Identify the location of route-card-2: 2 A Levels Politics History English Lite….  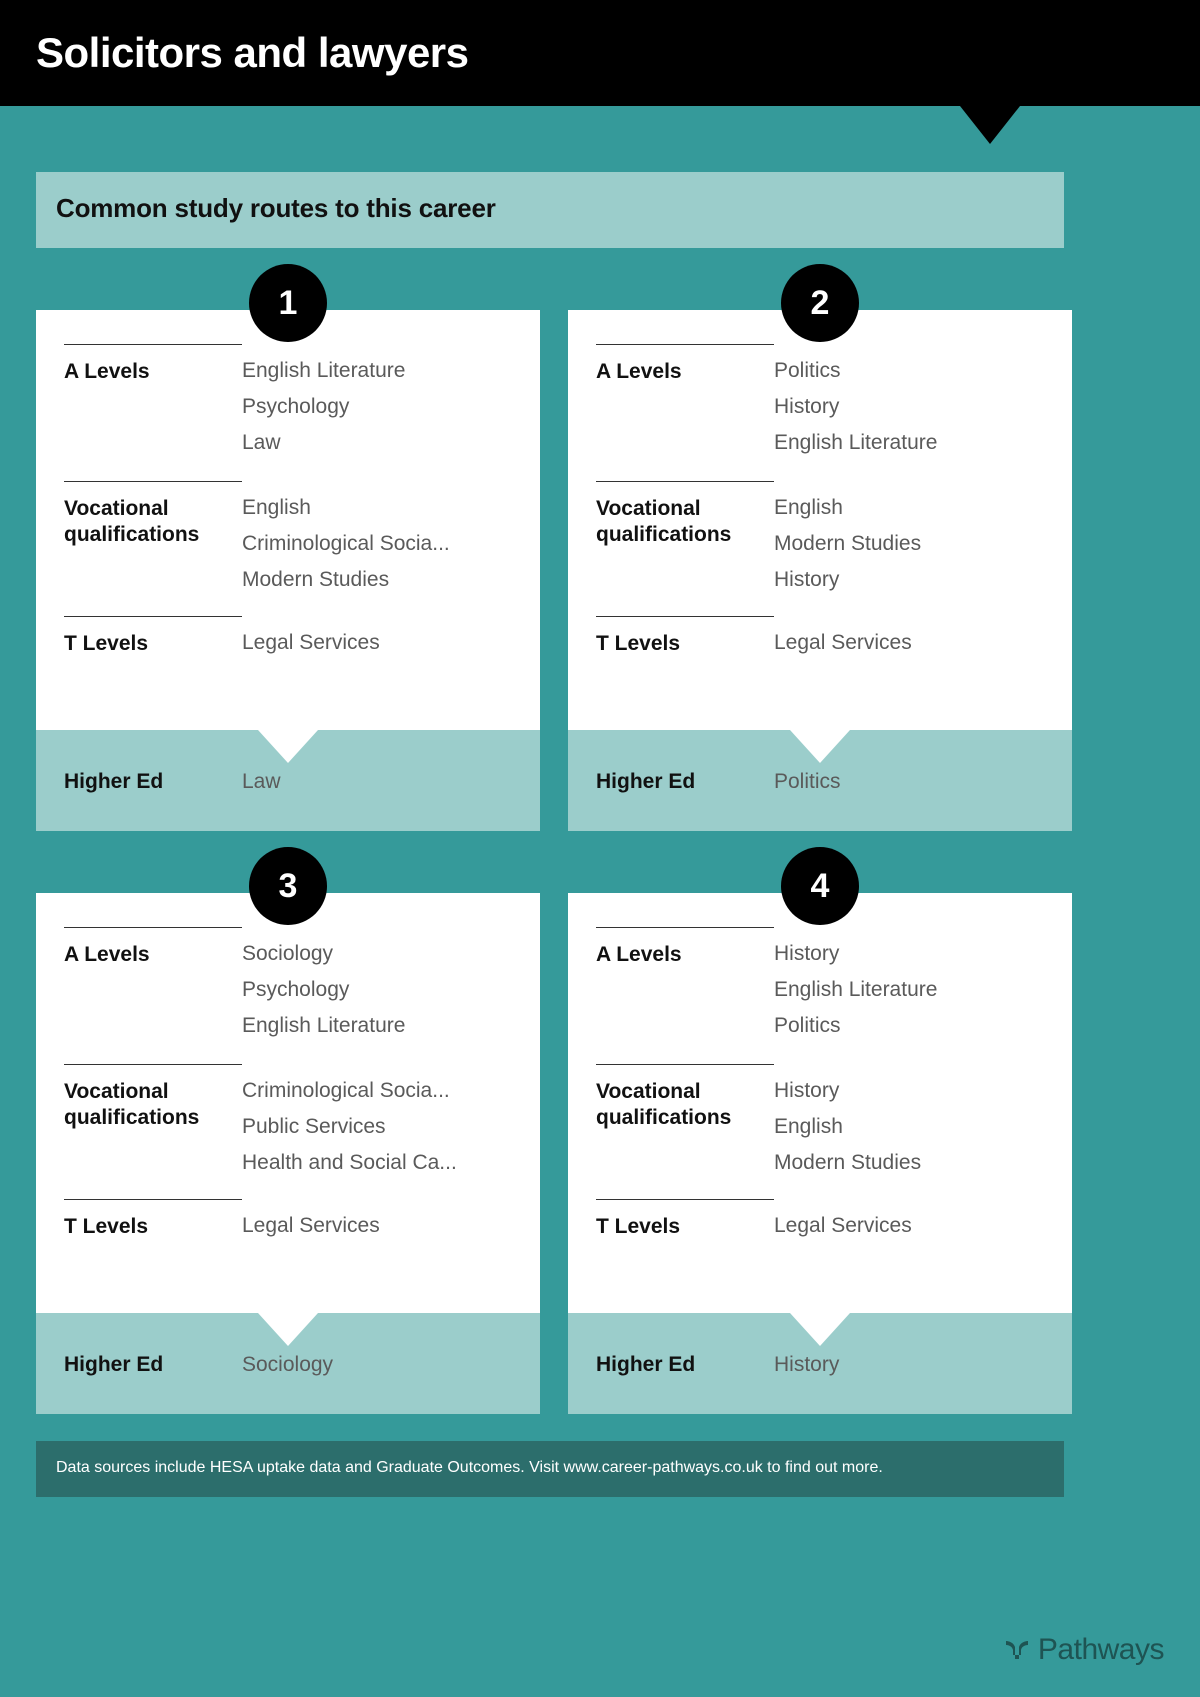
(820, 547).